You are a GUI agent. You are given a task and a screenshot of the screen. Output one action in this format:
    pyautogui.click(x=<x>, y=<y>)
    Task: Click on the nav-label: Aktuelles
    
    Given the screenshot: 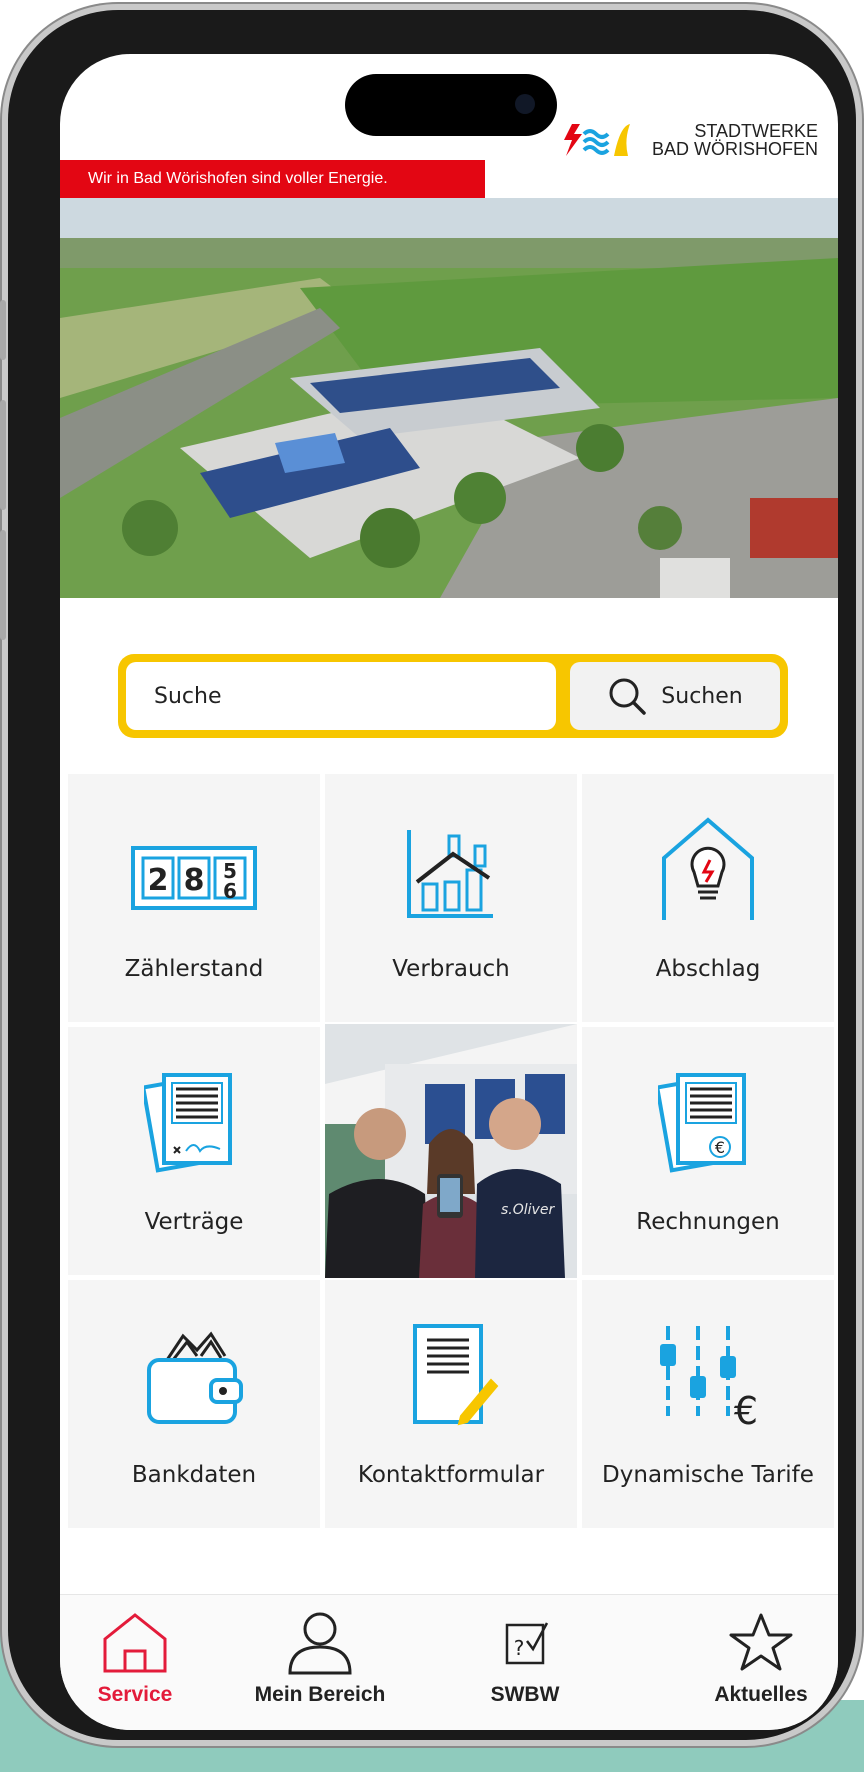 What is the action you would take?
    pyautogui.click(x=761, y=1694)
    